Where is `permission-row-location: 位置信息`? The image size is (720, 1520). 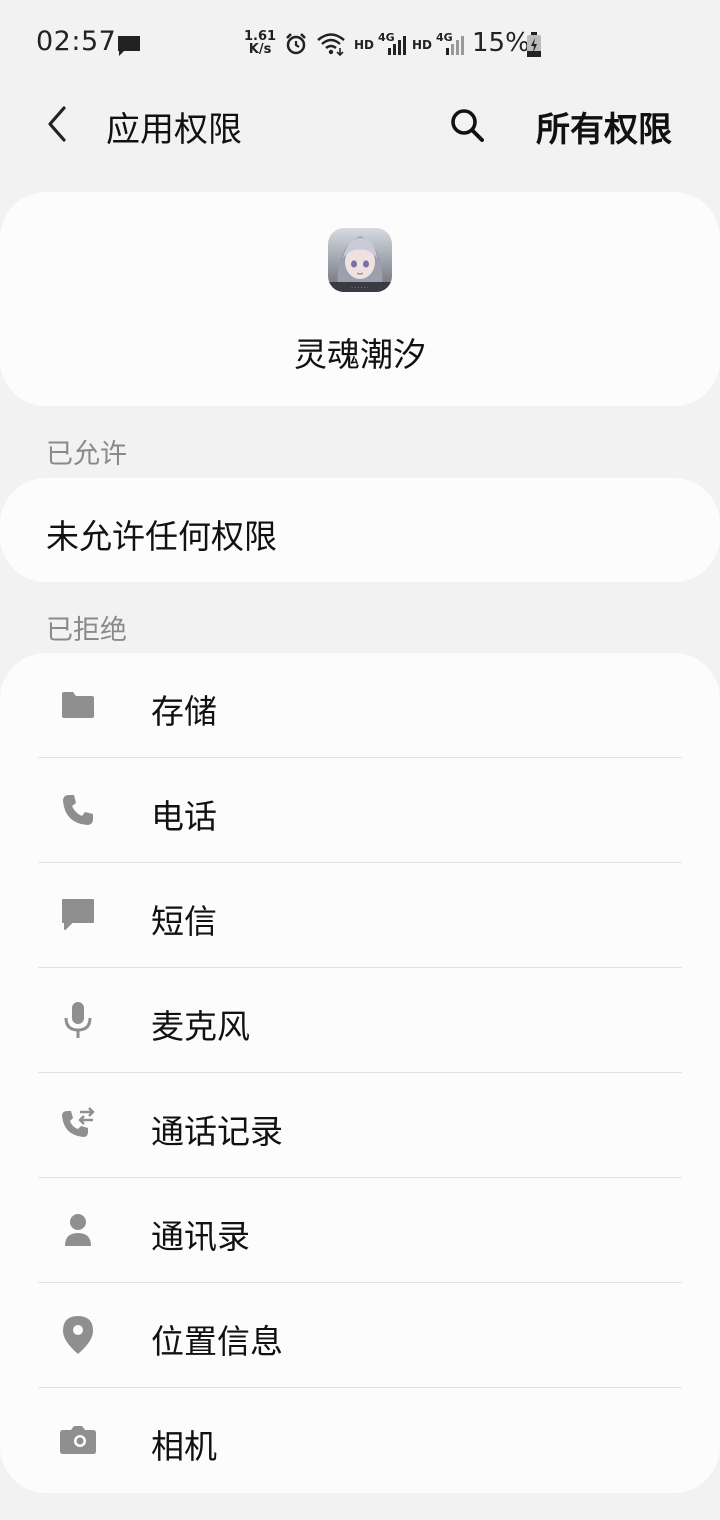 permission-row-location: 位置信息 is located at coordinates (360, 1335).